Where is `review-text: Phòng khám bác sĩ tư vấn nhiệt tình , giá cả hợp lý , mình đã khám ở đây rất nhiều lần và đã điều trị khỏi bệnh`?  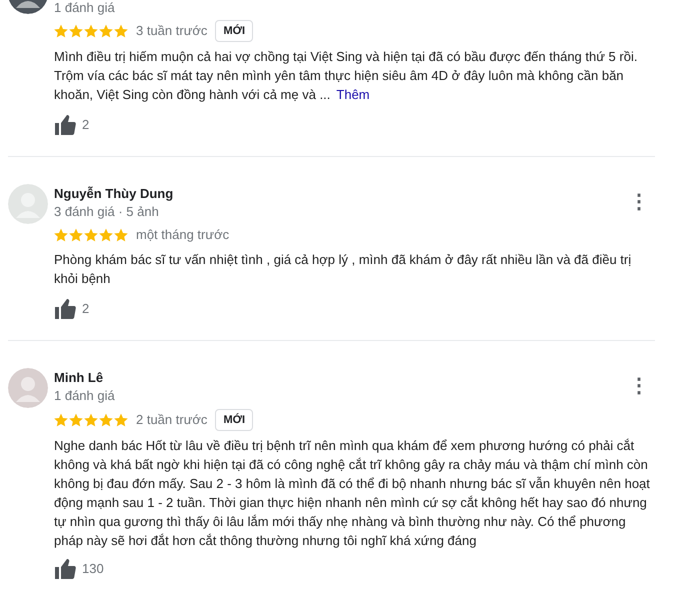
review-text: Phòng khám bác sĩ tư vấn nhiệt tình , giá cả hợp lý , mình đã khám ở đây rất nhiều lần và đã điều trị khỏi bệnh is located at coordinates (343, 269).